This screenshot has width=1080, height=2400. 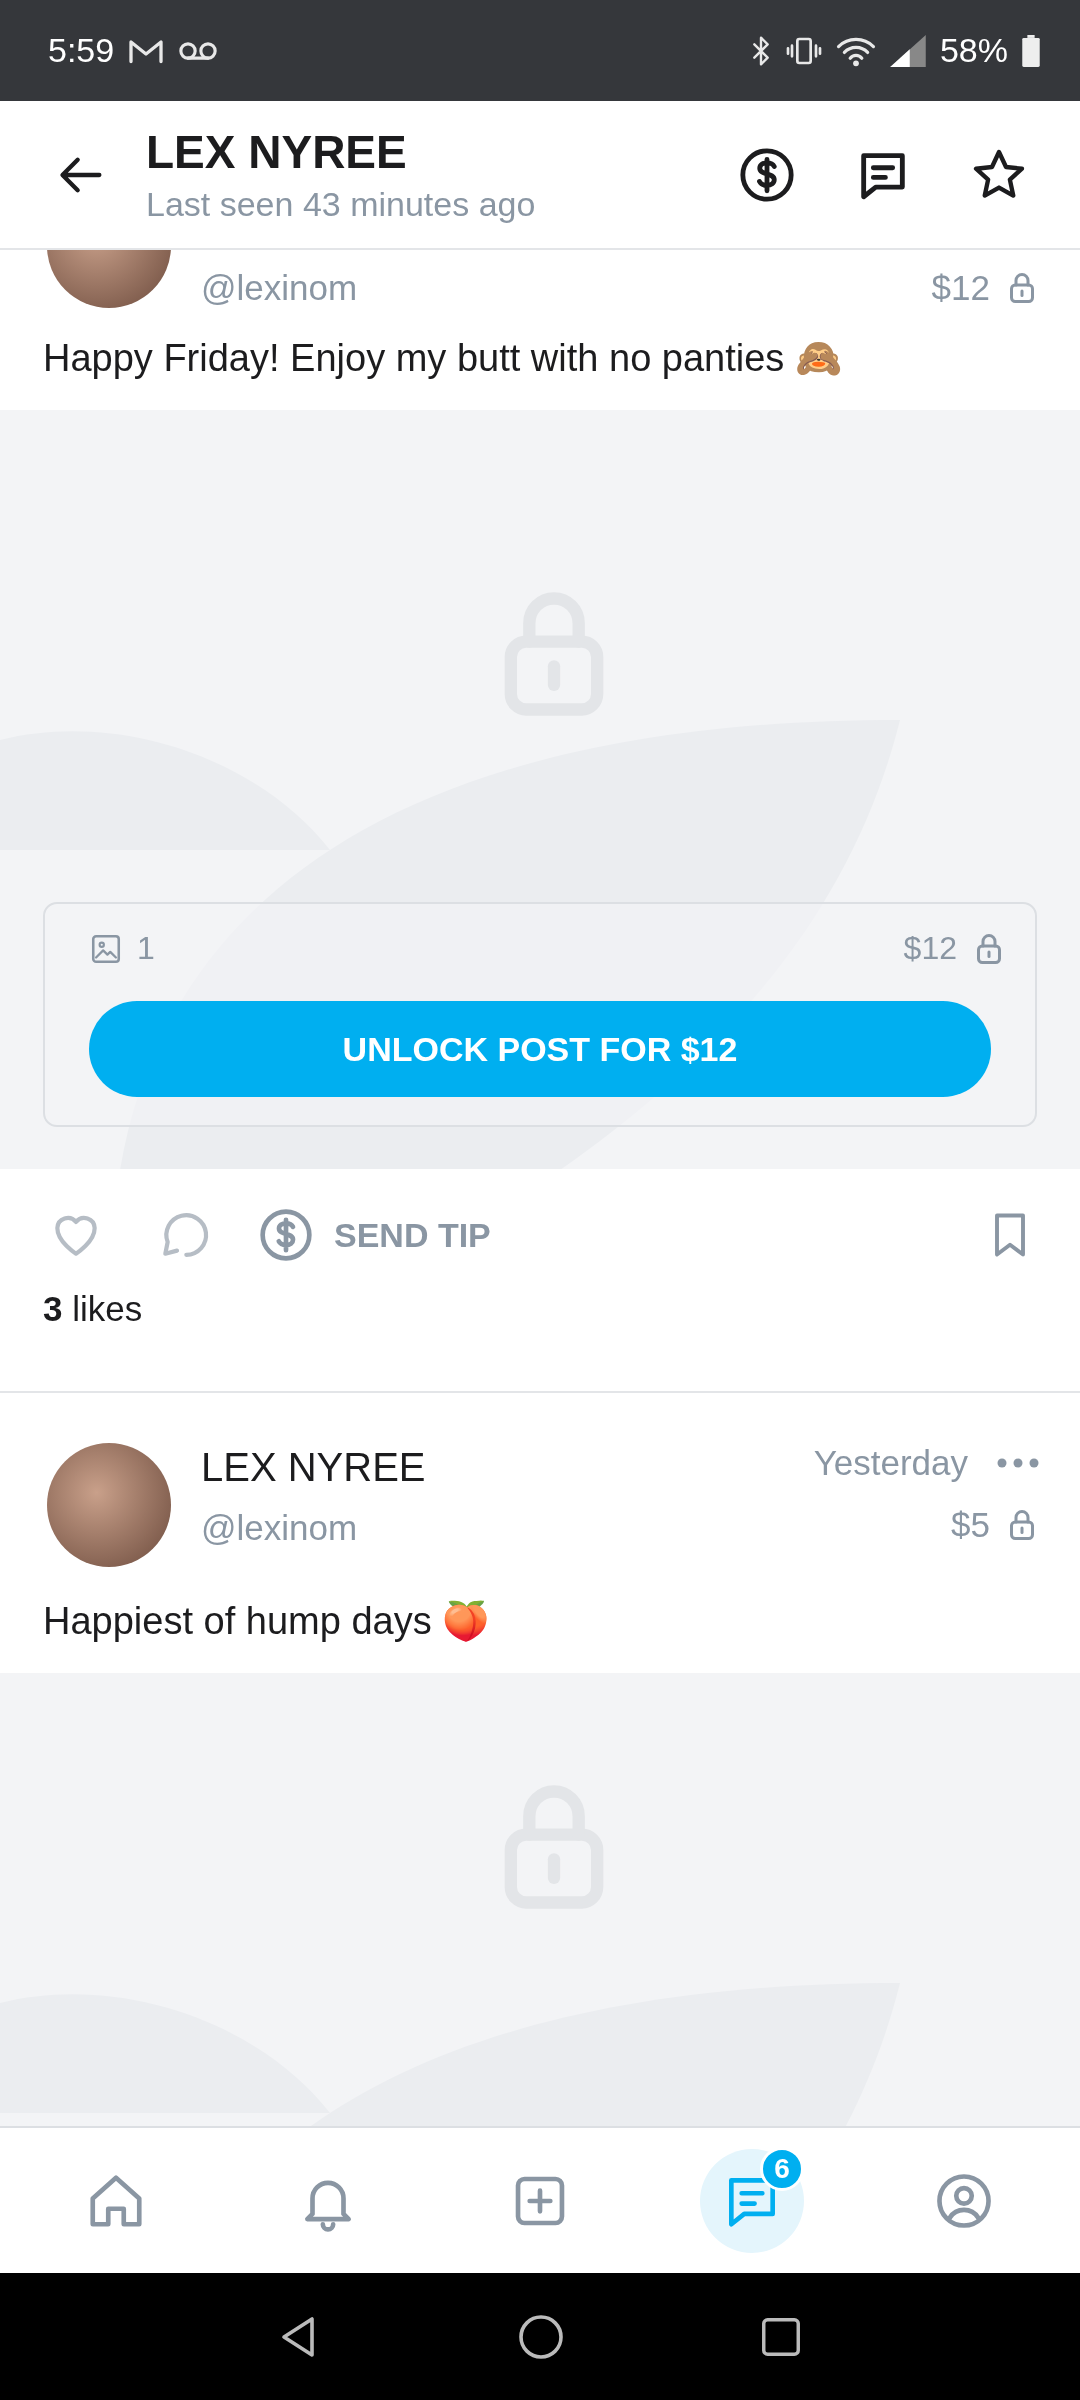 What do you see at coordinates (752, 2200) in the screenshot?
I see `nav-tab: 6` at bounding box center [752, 2200].